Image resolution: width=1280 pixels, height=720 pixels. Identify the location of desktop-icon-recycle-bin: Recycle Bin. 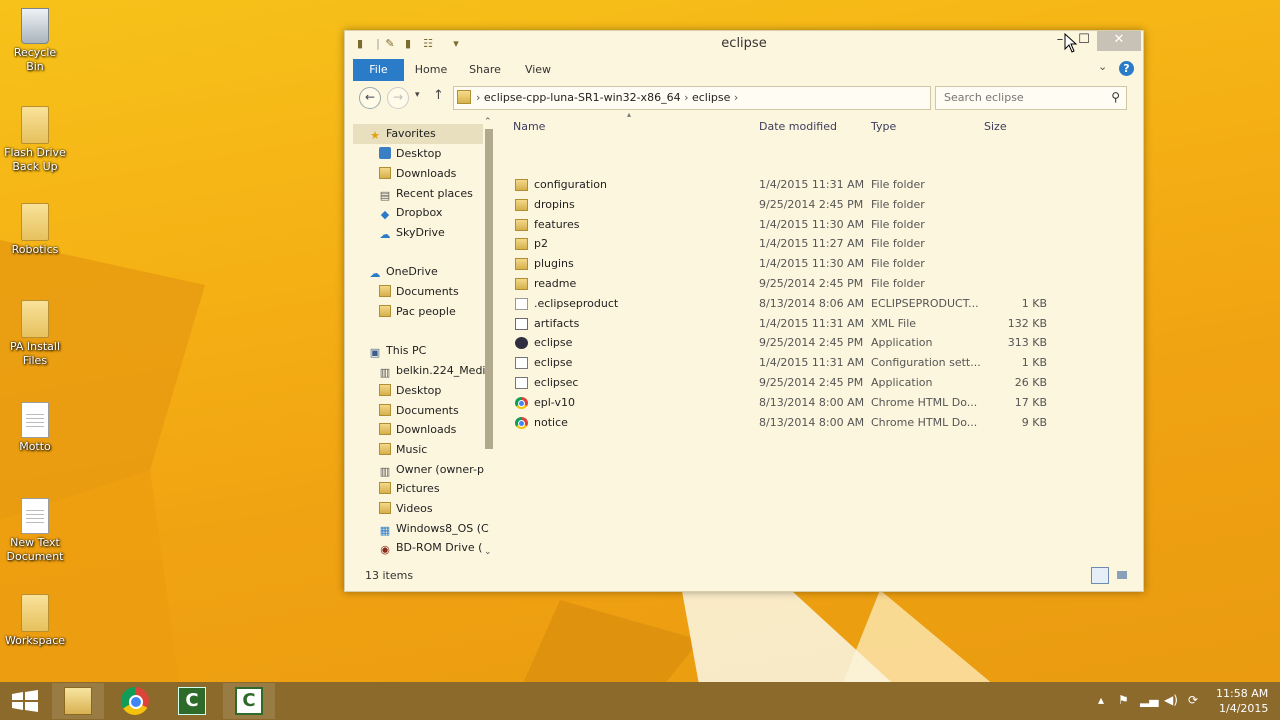
(35, 41).